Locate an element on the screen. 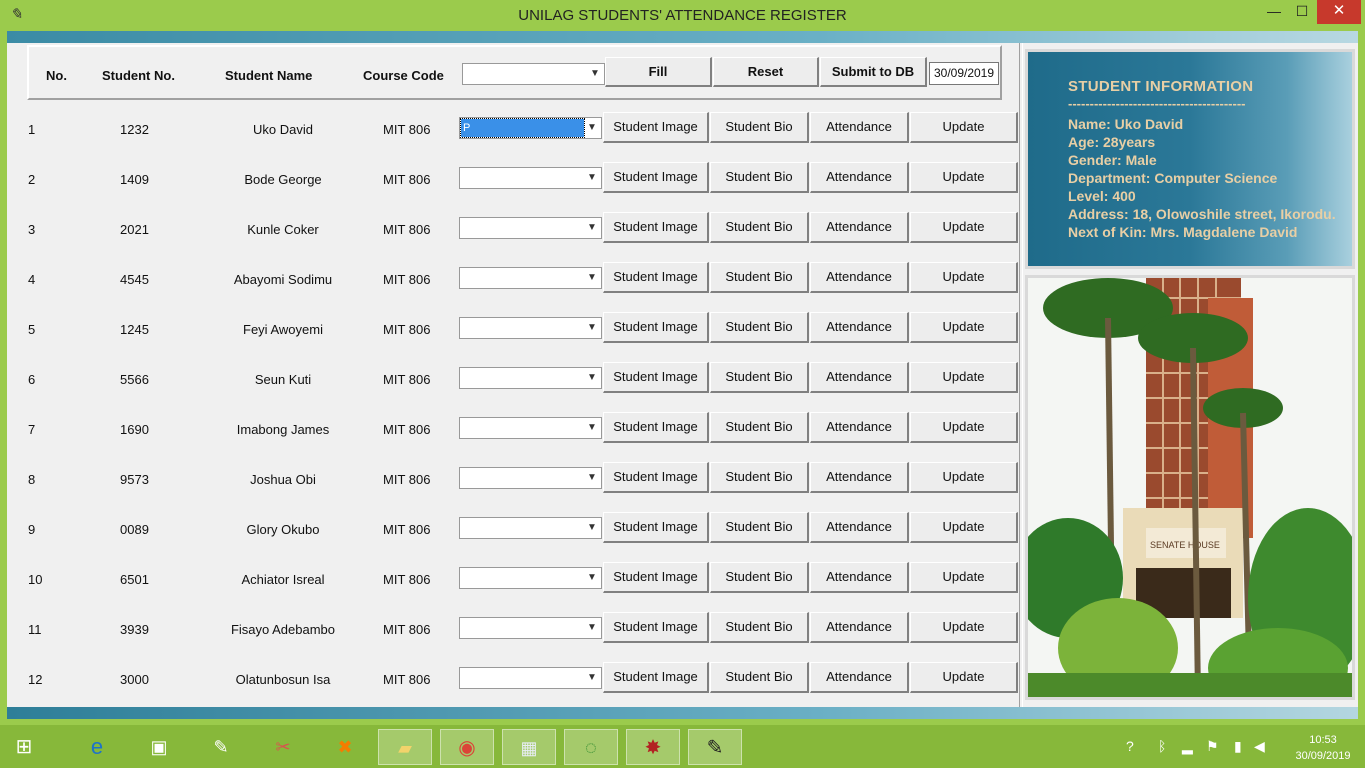 This screenshot has height=768, width=1365. file-explorer-icon: ▰ is located at coordinates (405, 747).